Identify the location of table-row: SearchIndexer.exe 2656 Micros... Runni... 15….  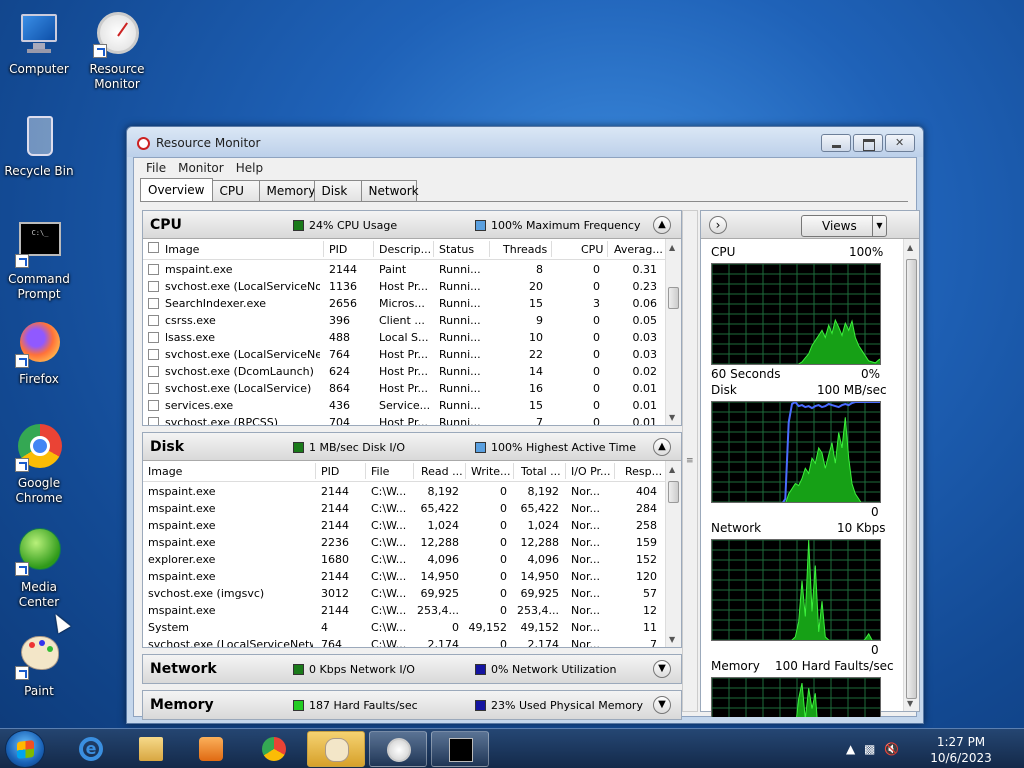
(404, 303).